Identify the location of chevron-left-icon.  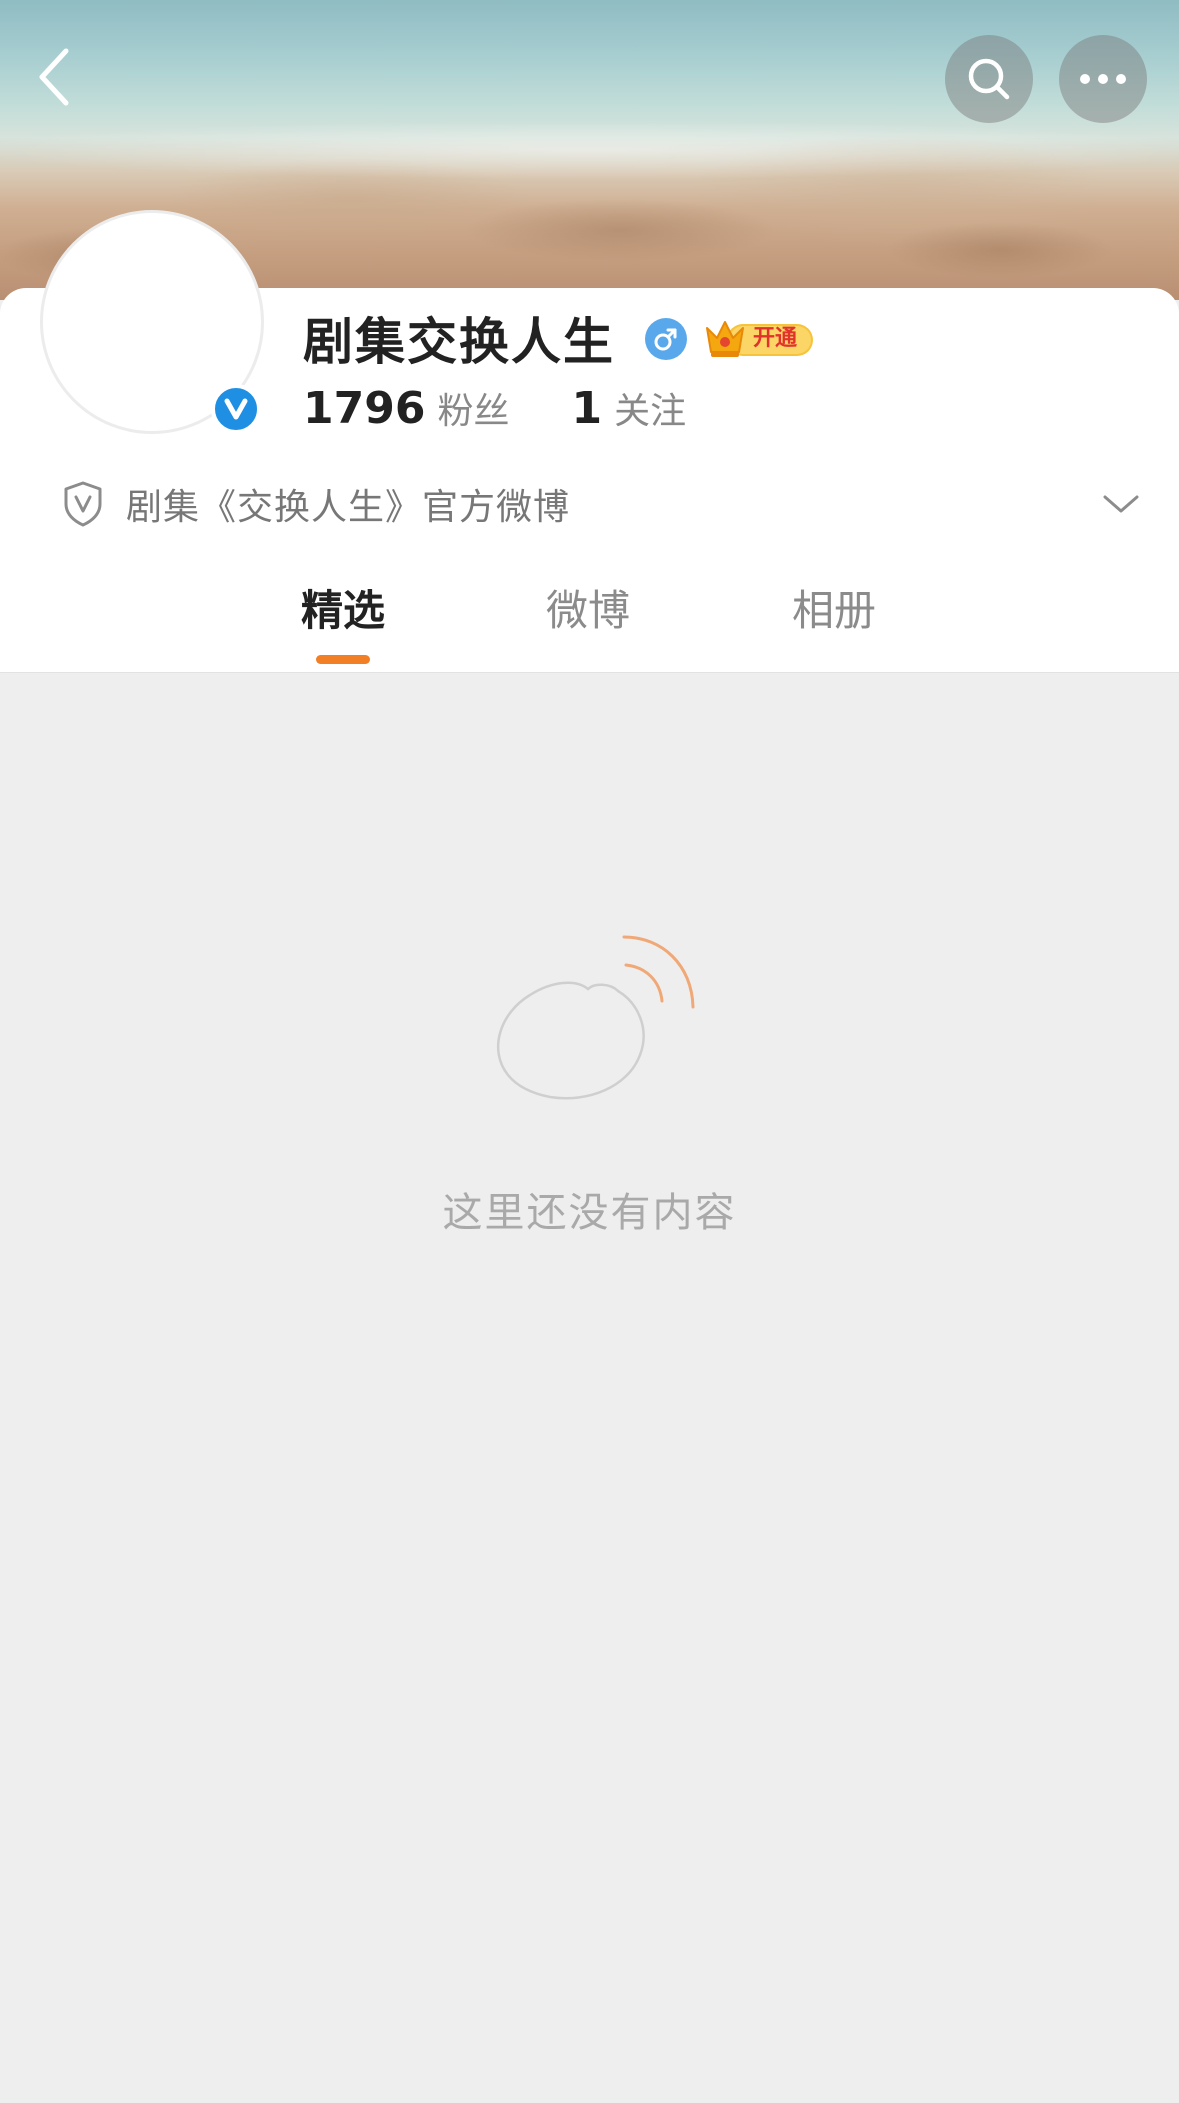
(54, 77).